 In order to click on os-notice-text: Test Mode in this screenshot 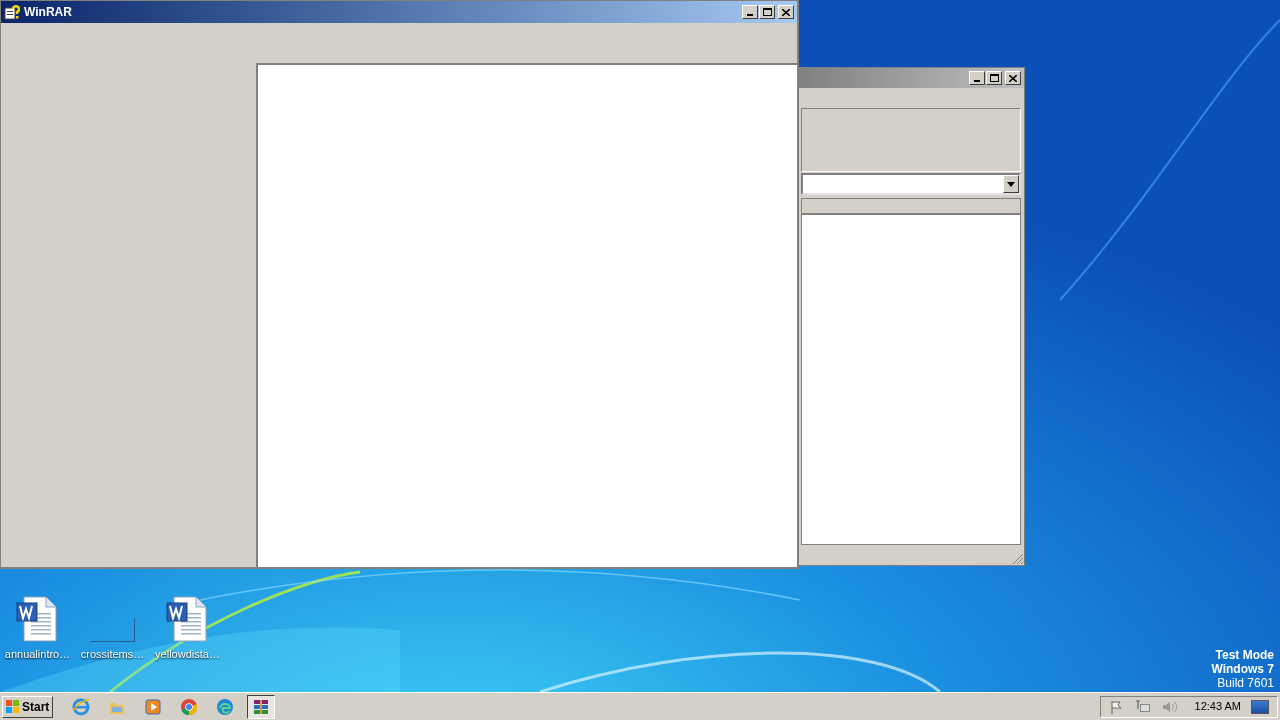, I will do `click(1244, 655)`.